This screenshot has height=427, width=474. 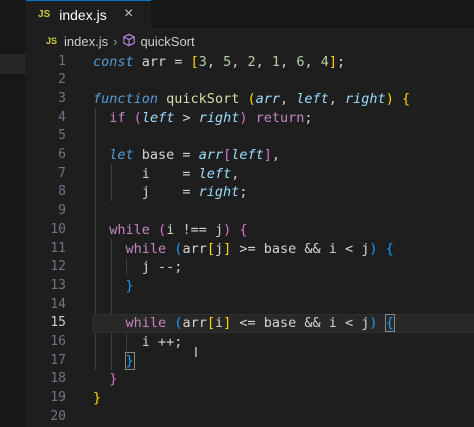 What do you see at coordinates (250, 14) in the screenshot?
I see `tab-bar: JS index.js ×` at bounding box center [250, 14].